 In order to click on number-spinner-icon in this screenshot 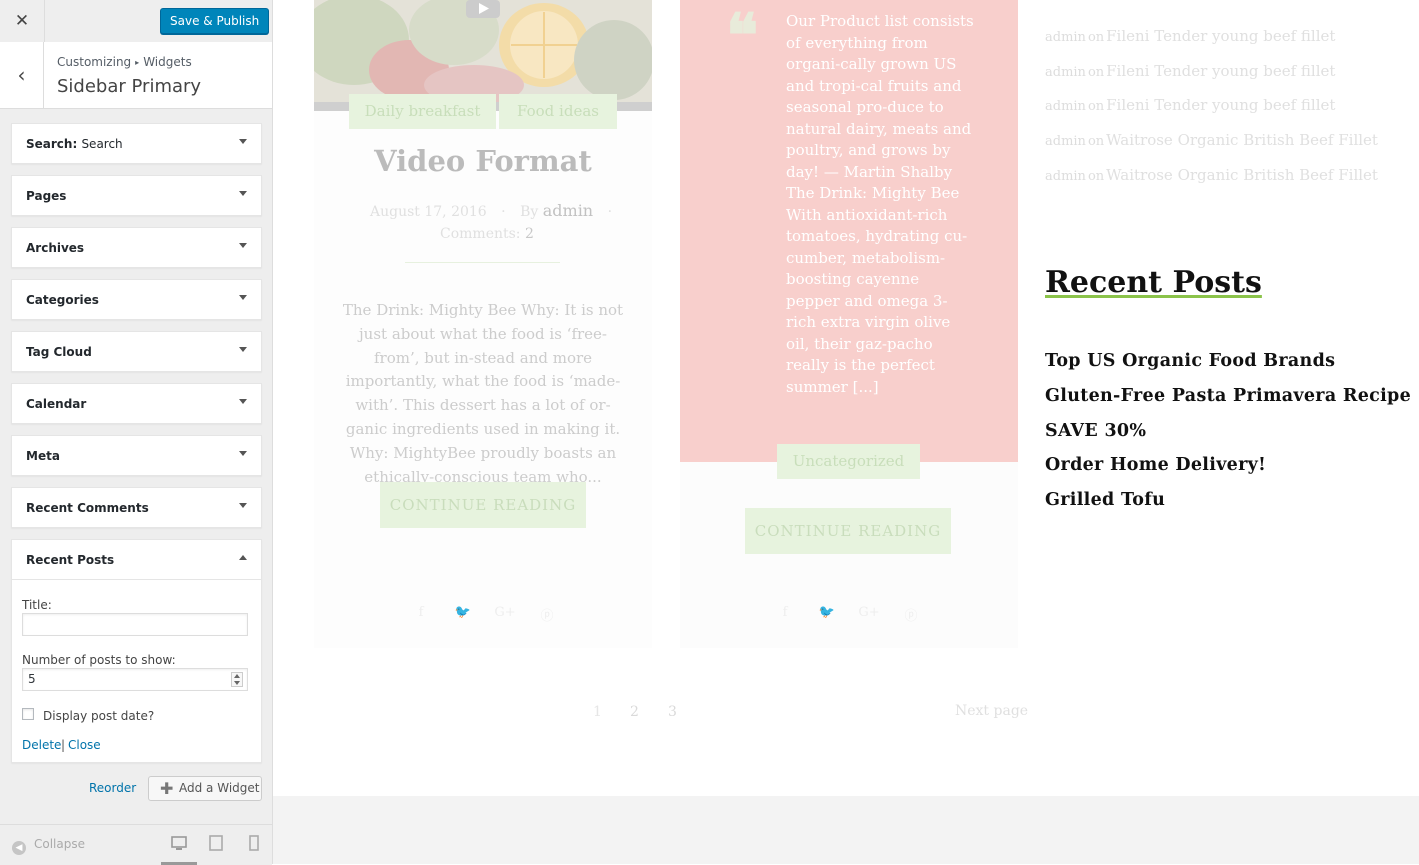, I will do `click(237, 679)`.